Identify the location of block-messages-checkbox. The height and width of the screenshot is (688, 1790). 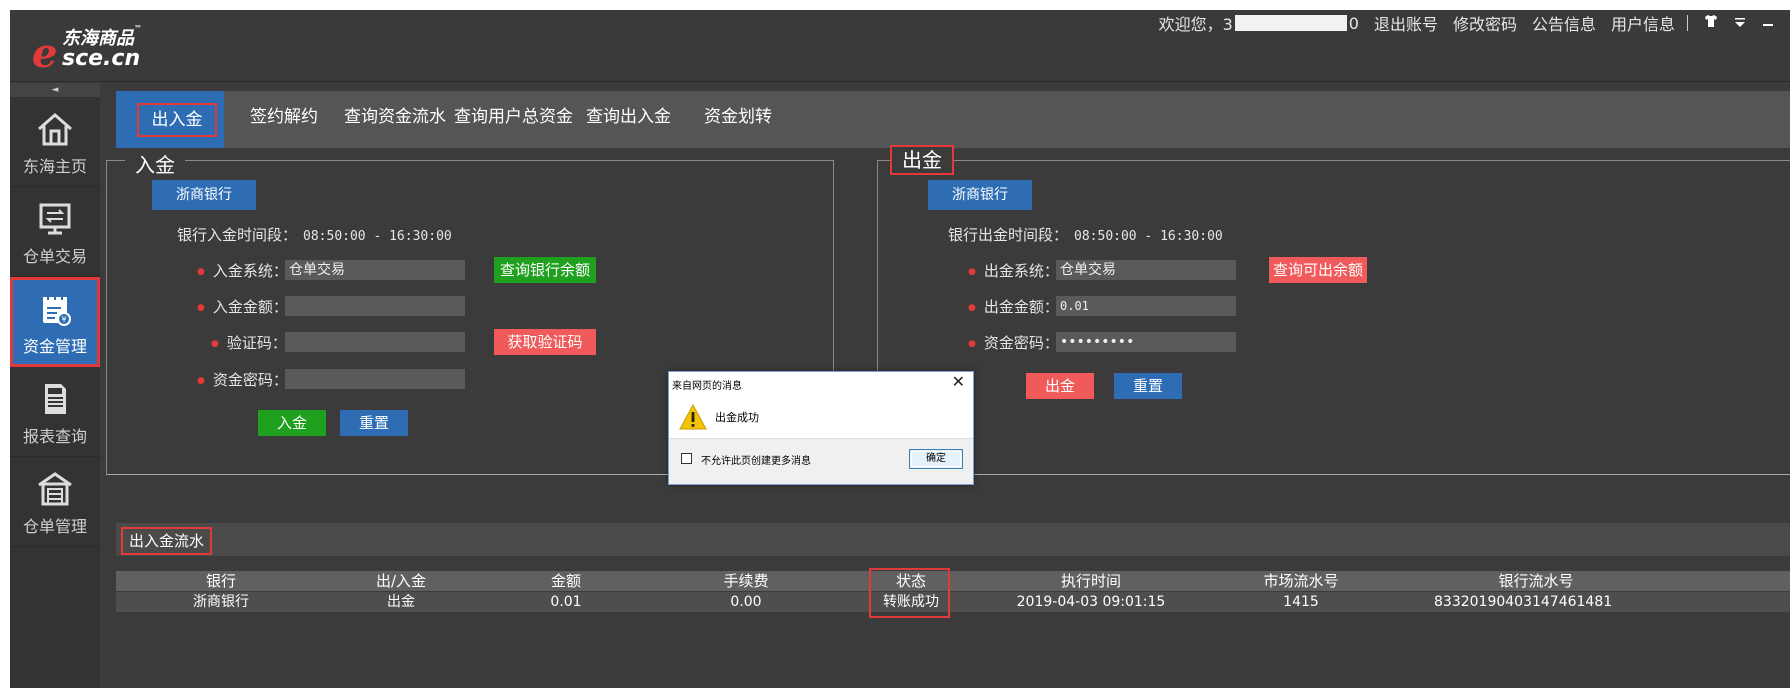
(686, 458).